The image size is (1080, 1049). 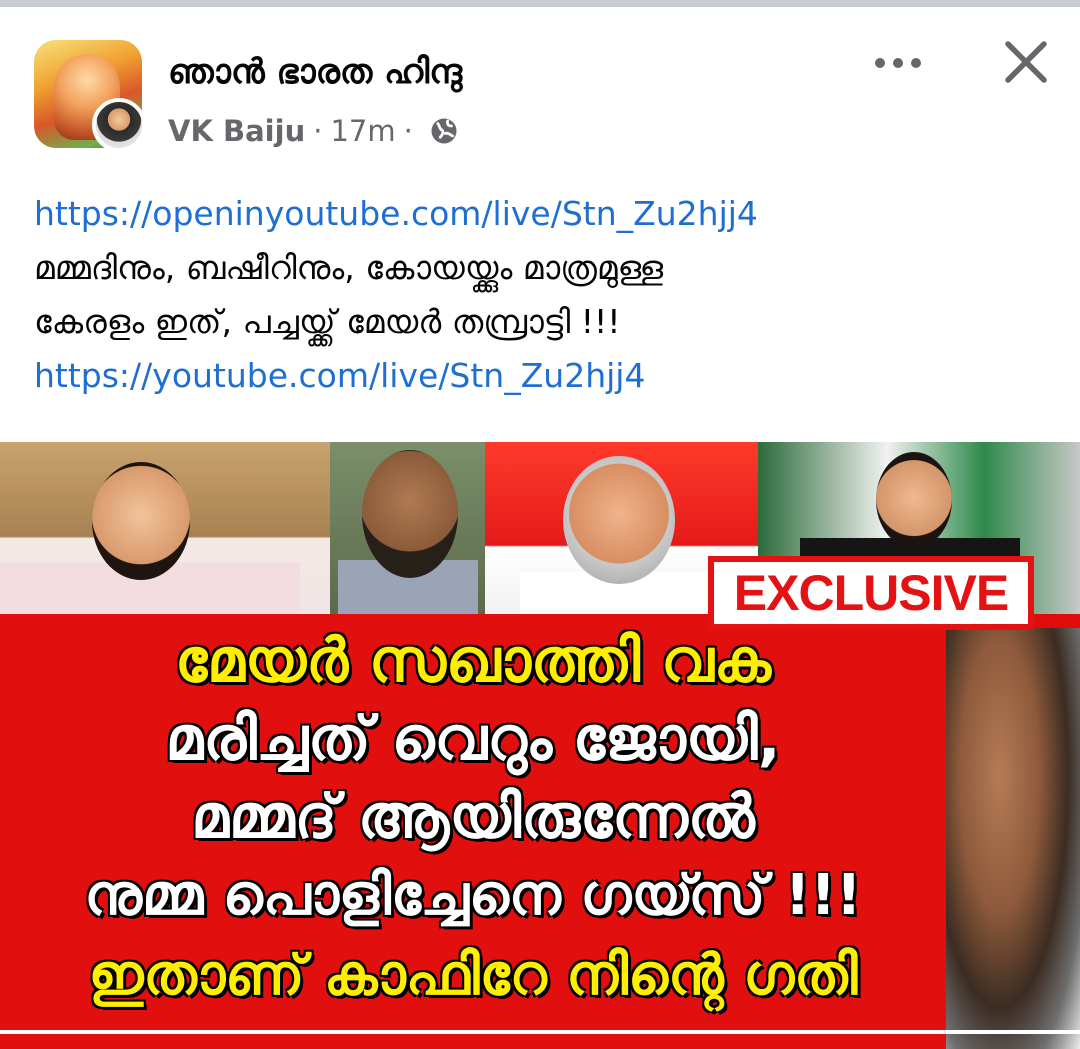 What do you see at coordinates (473, 661) in the screenshot?
I see `headline-line: മേയർ സഖാത്തി വക` at bounding box center [473, 661].